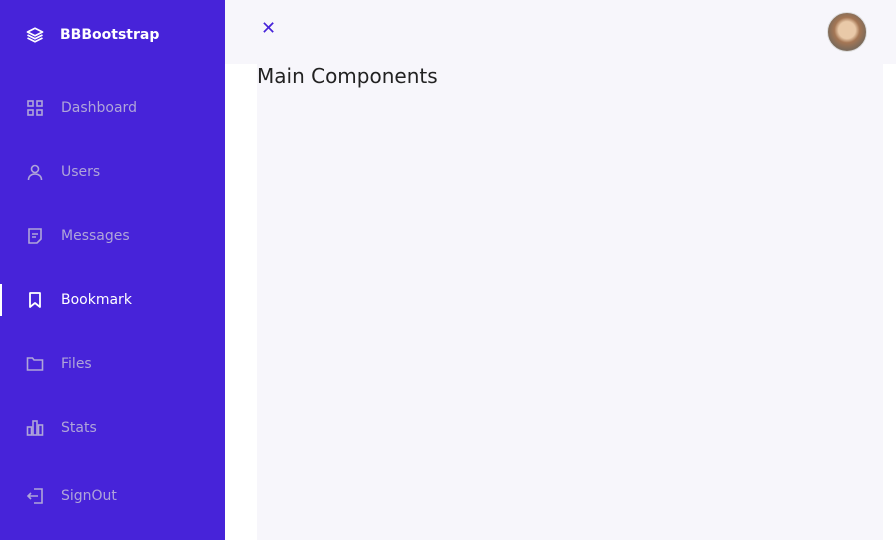  What do you see at coordinates (35, 300) in the screenshot?
I see `bookmark-icon` at bounding box center [35, 300].